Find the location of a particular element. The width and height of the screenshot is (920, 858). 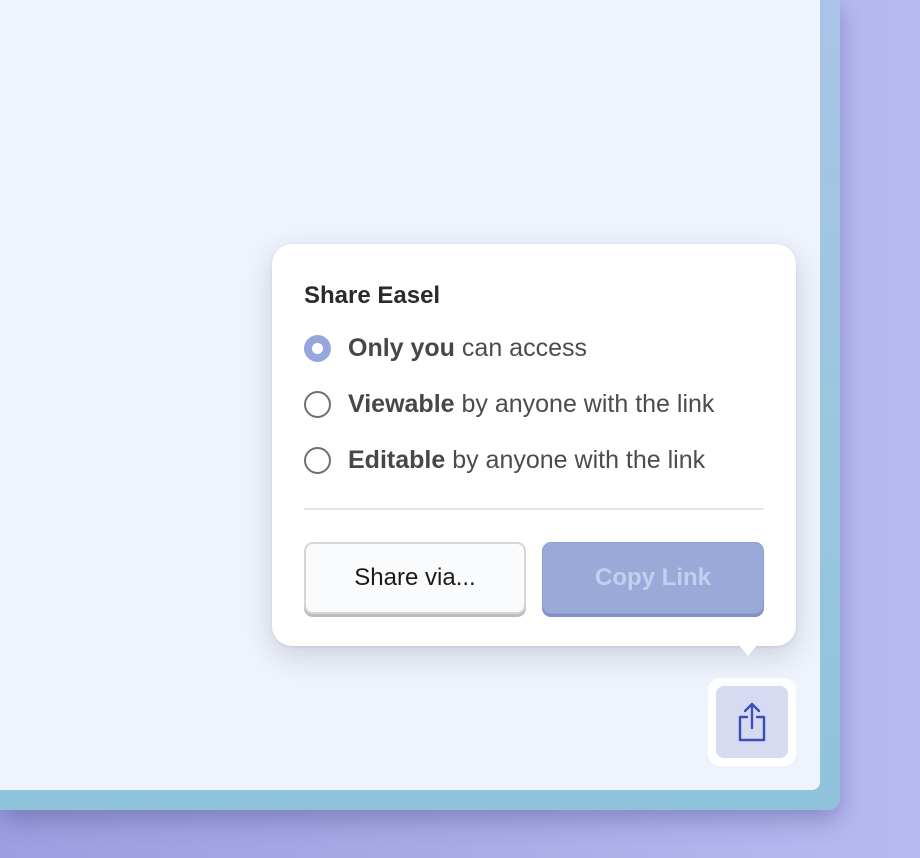

share-button is located at coordinates (752, 722).